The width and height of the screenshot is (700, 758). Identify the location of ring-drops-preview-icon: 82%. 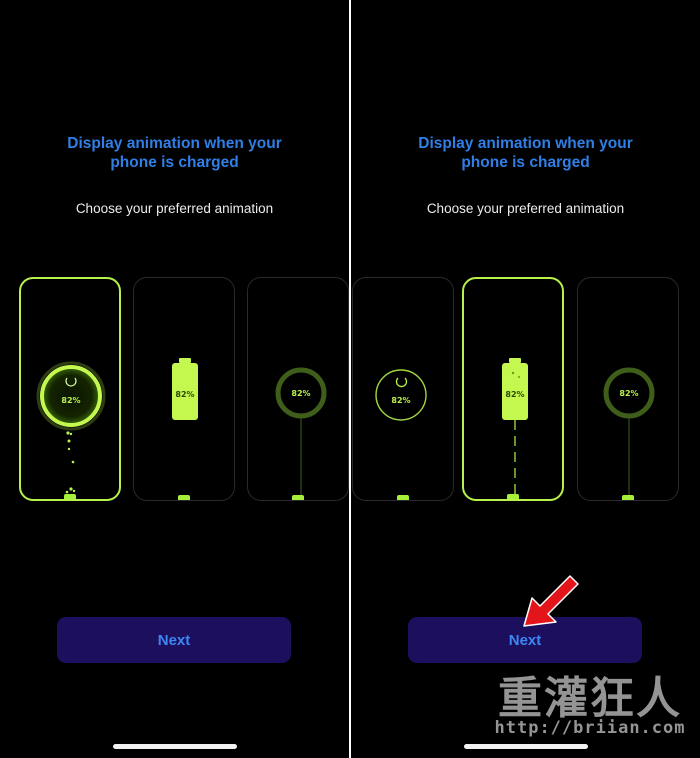
(71, 427).